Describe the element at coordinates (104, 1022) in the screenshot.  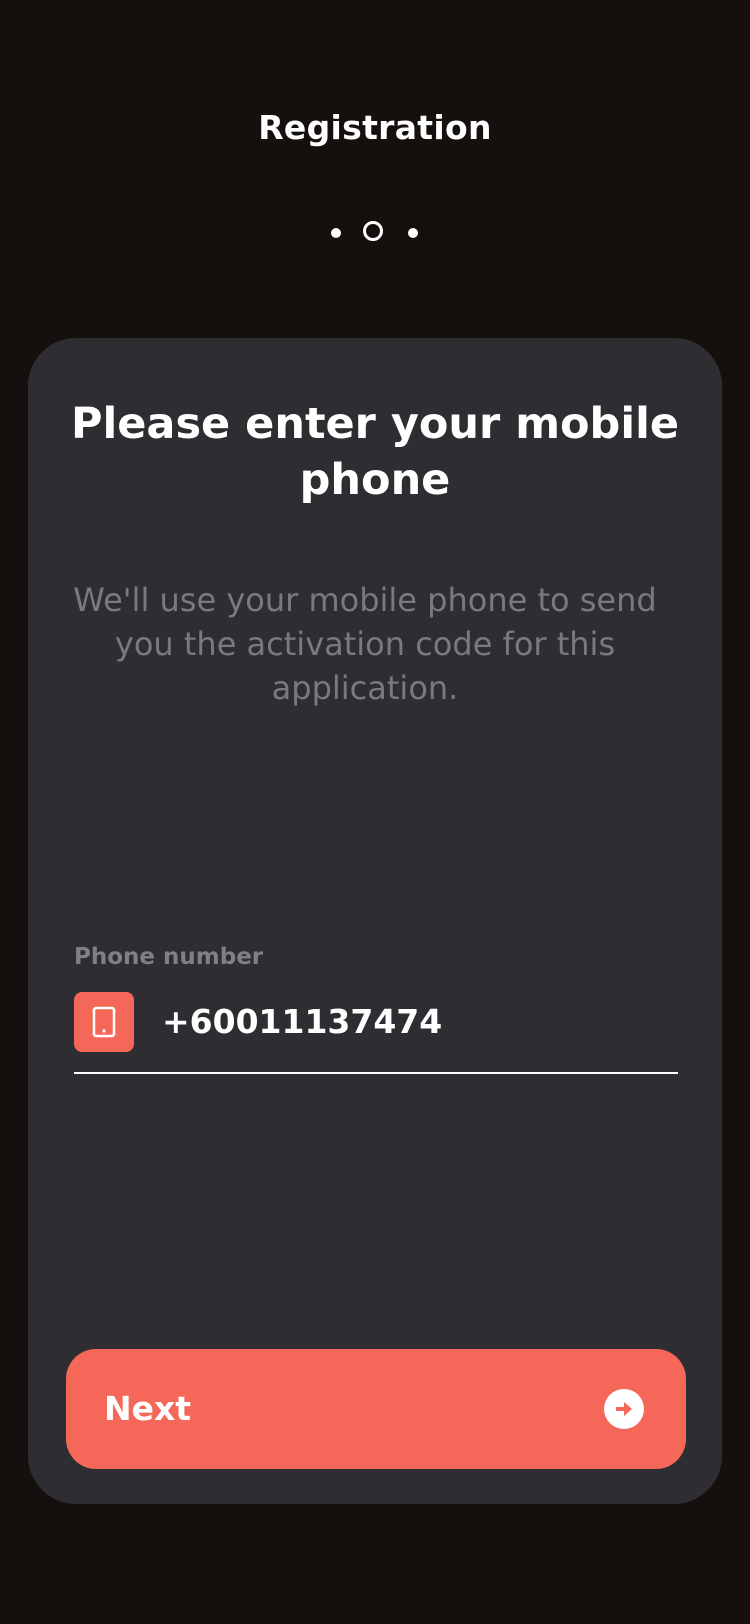
I see `mobile-phone-icon` at that location.